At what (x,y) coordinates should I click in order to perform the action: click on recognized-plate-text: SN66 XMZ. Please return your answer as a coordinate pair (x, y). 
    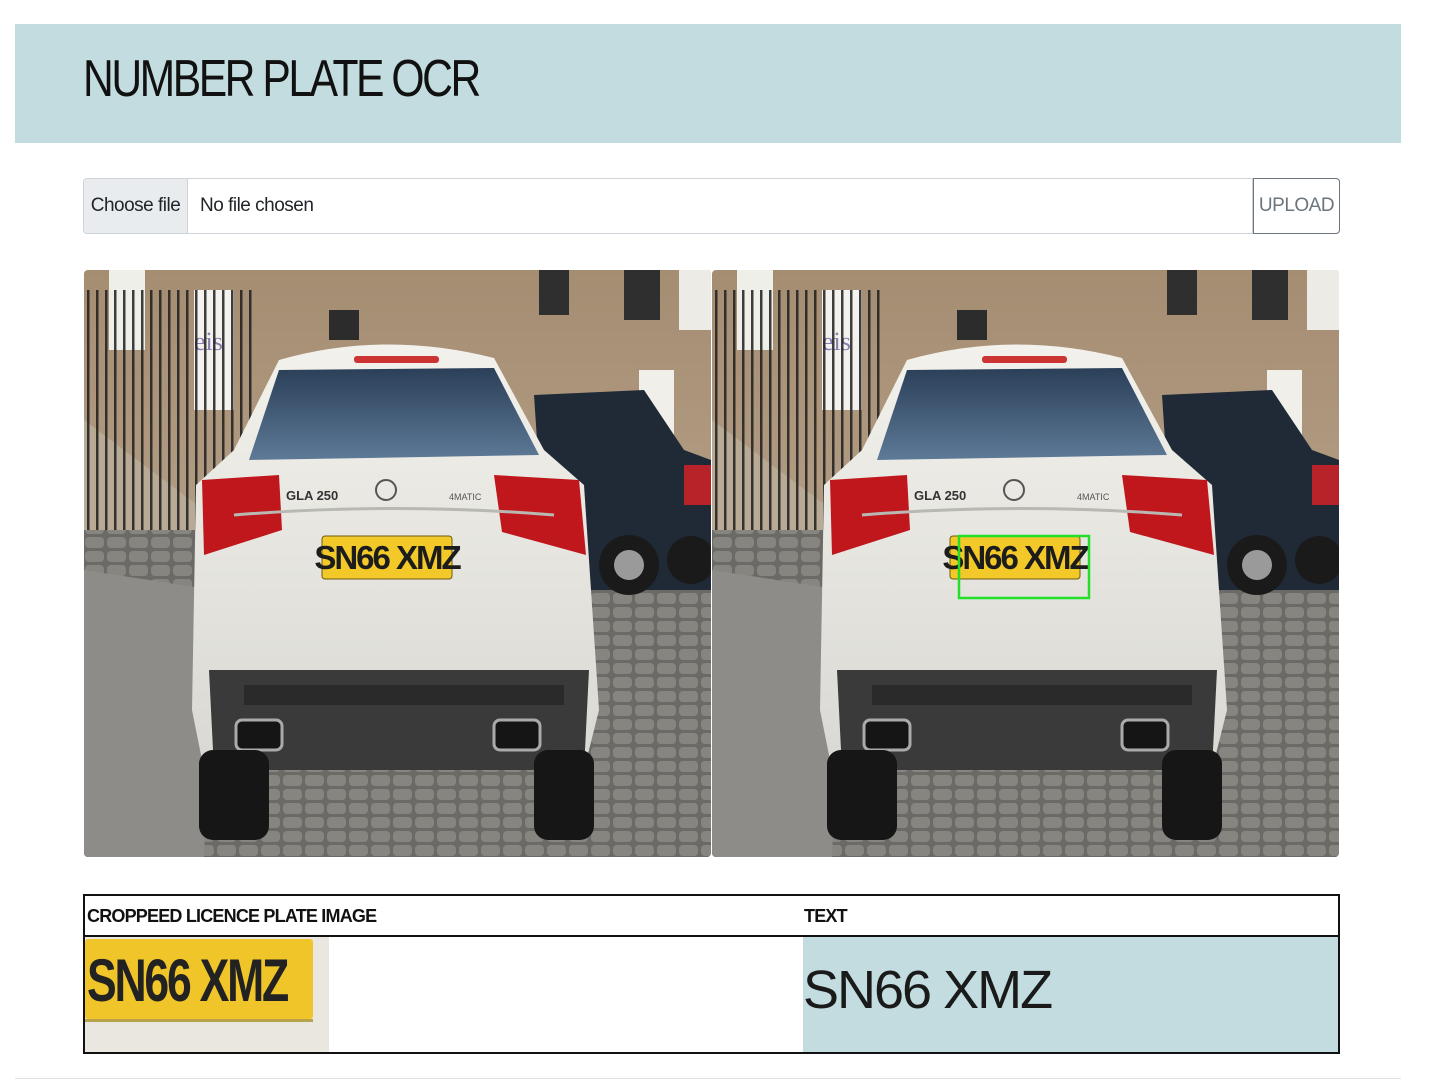
    Looking at the image, I should click on (928, 990).